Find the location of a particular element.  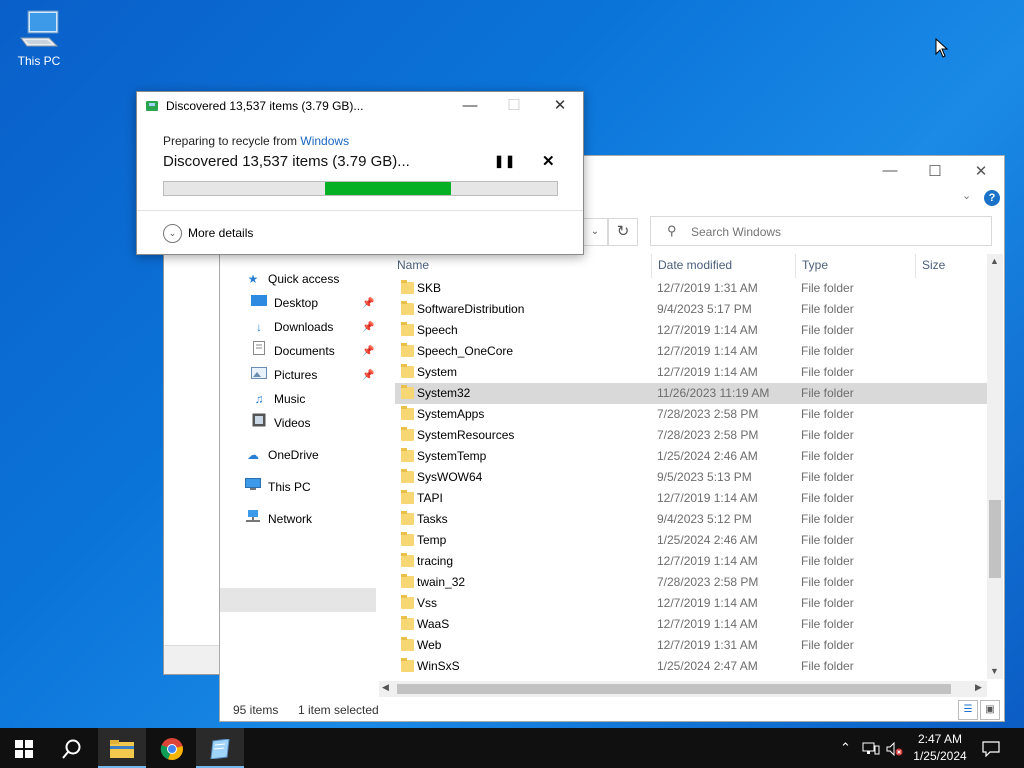

chrome-icon is located at coordinates (171, 749).